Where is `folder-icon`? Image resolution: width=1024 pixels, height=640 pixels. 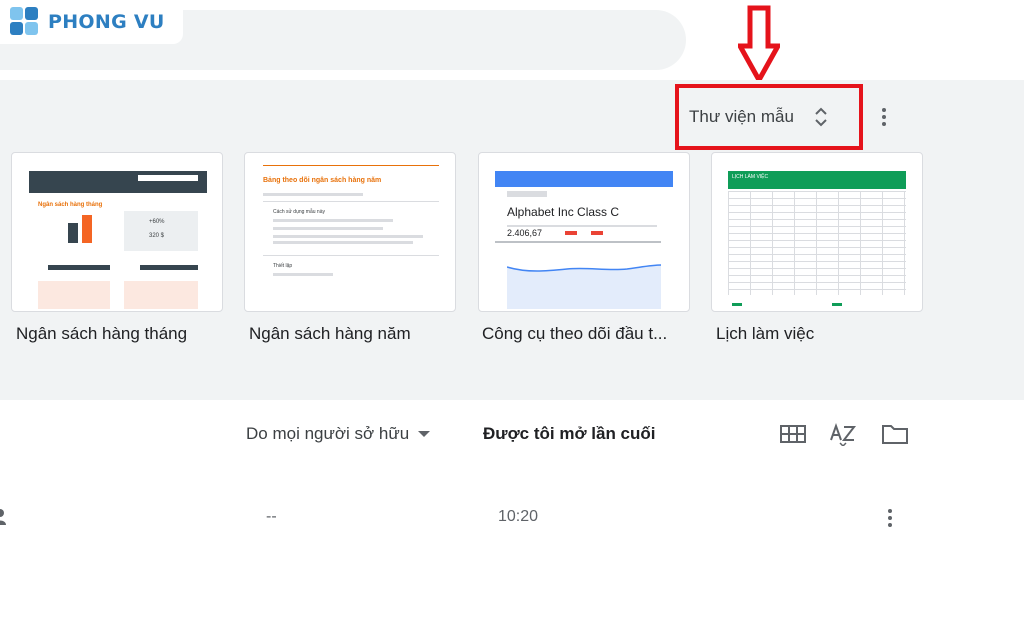 folder-icon is located at coordinates (895, 434).